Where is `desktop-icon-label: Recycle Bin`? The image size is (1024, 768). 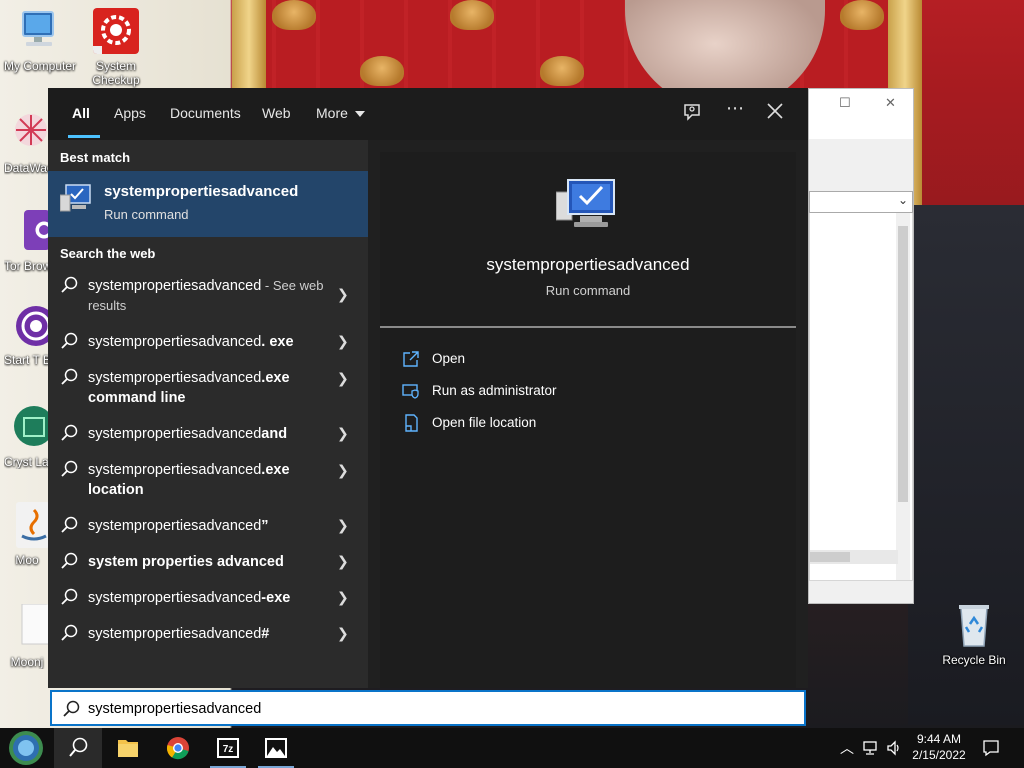
desktop-icon-label: Recycle Bin is located at coordinates (974, 660).